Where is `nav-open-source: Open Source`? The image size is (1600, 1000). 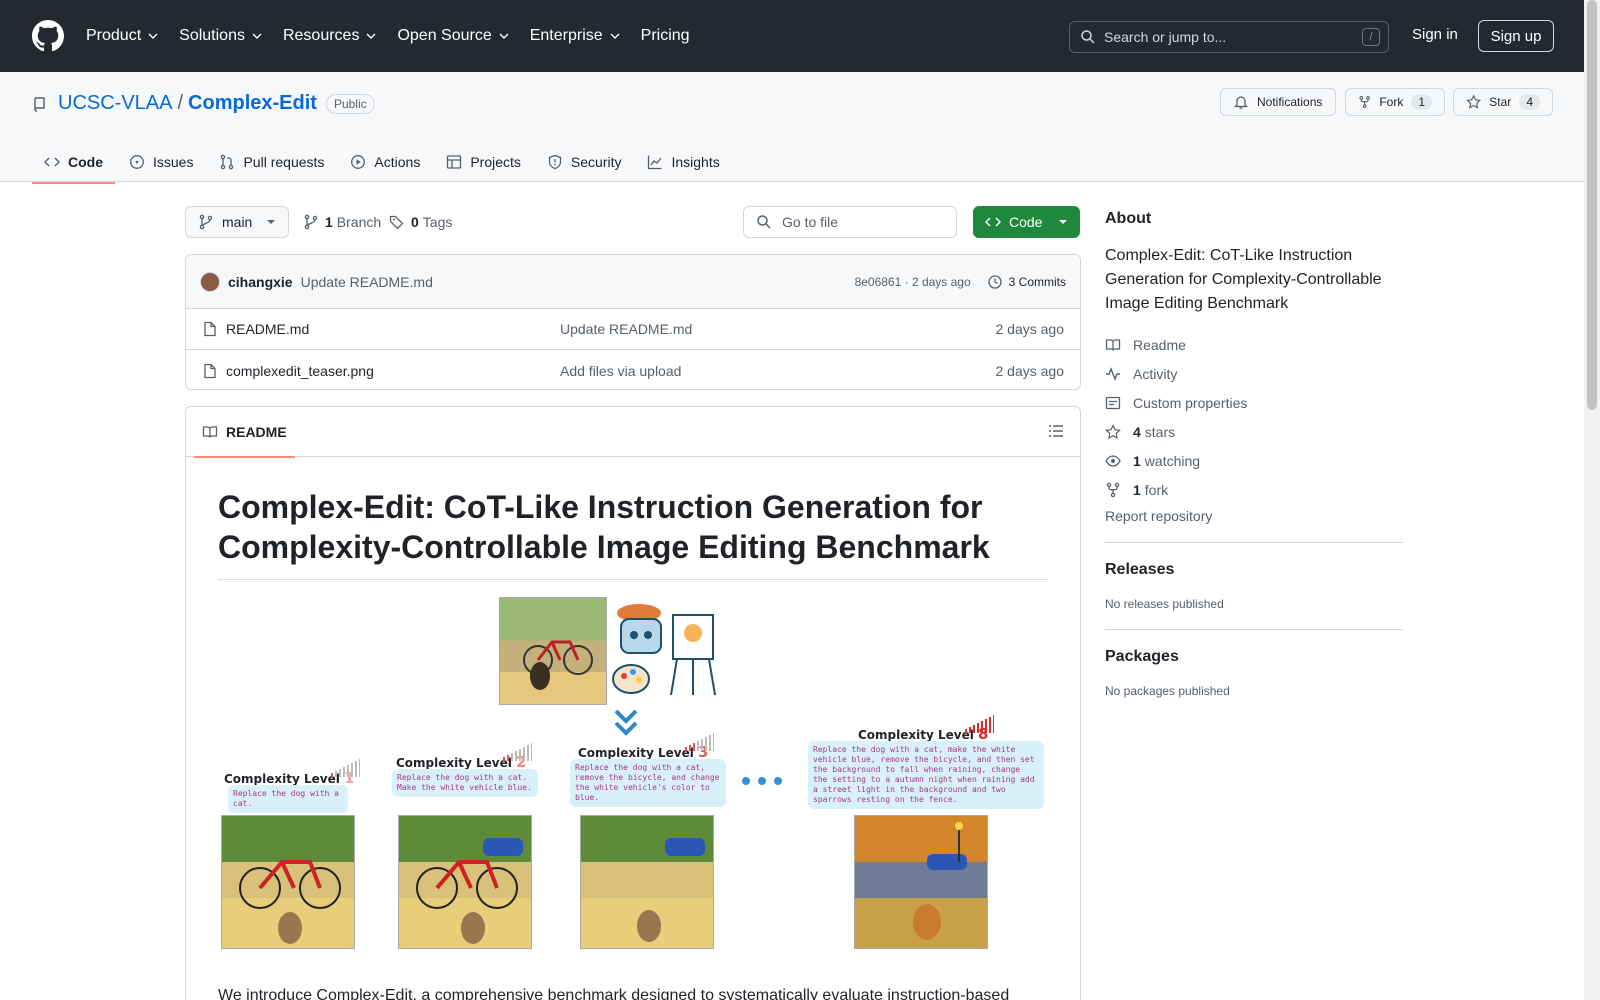
nav-open-source: Open Source is located at coordinates (453, 36).